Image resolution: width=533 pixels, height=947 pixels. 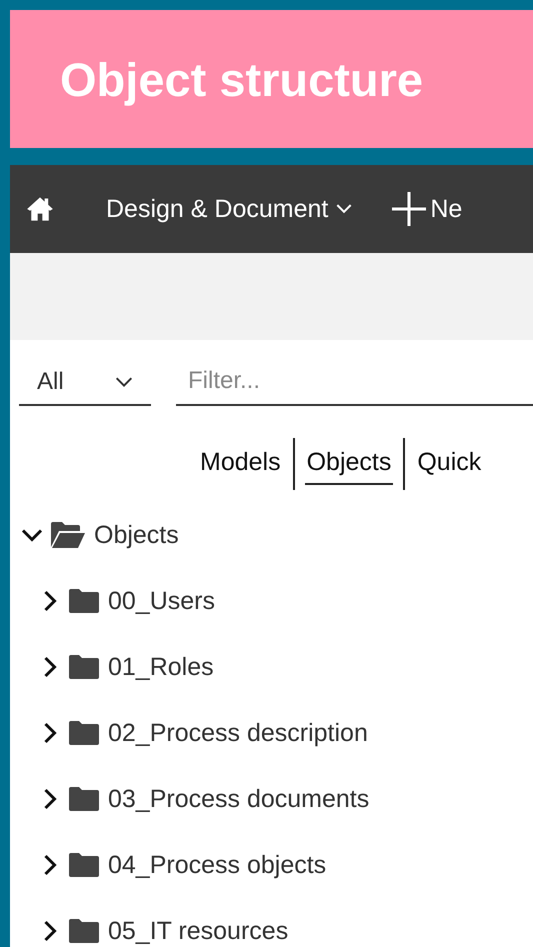 What do you see at coordinates (238, 733) in the screenshot?
I see `tree-item: 02_Process description` at bounding box center [238, 733].